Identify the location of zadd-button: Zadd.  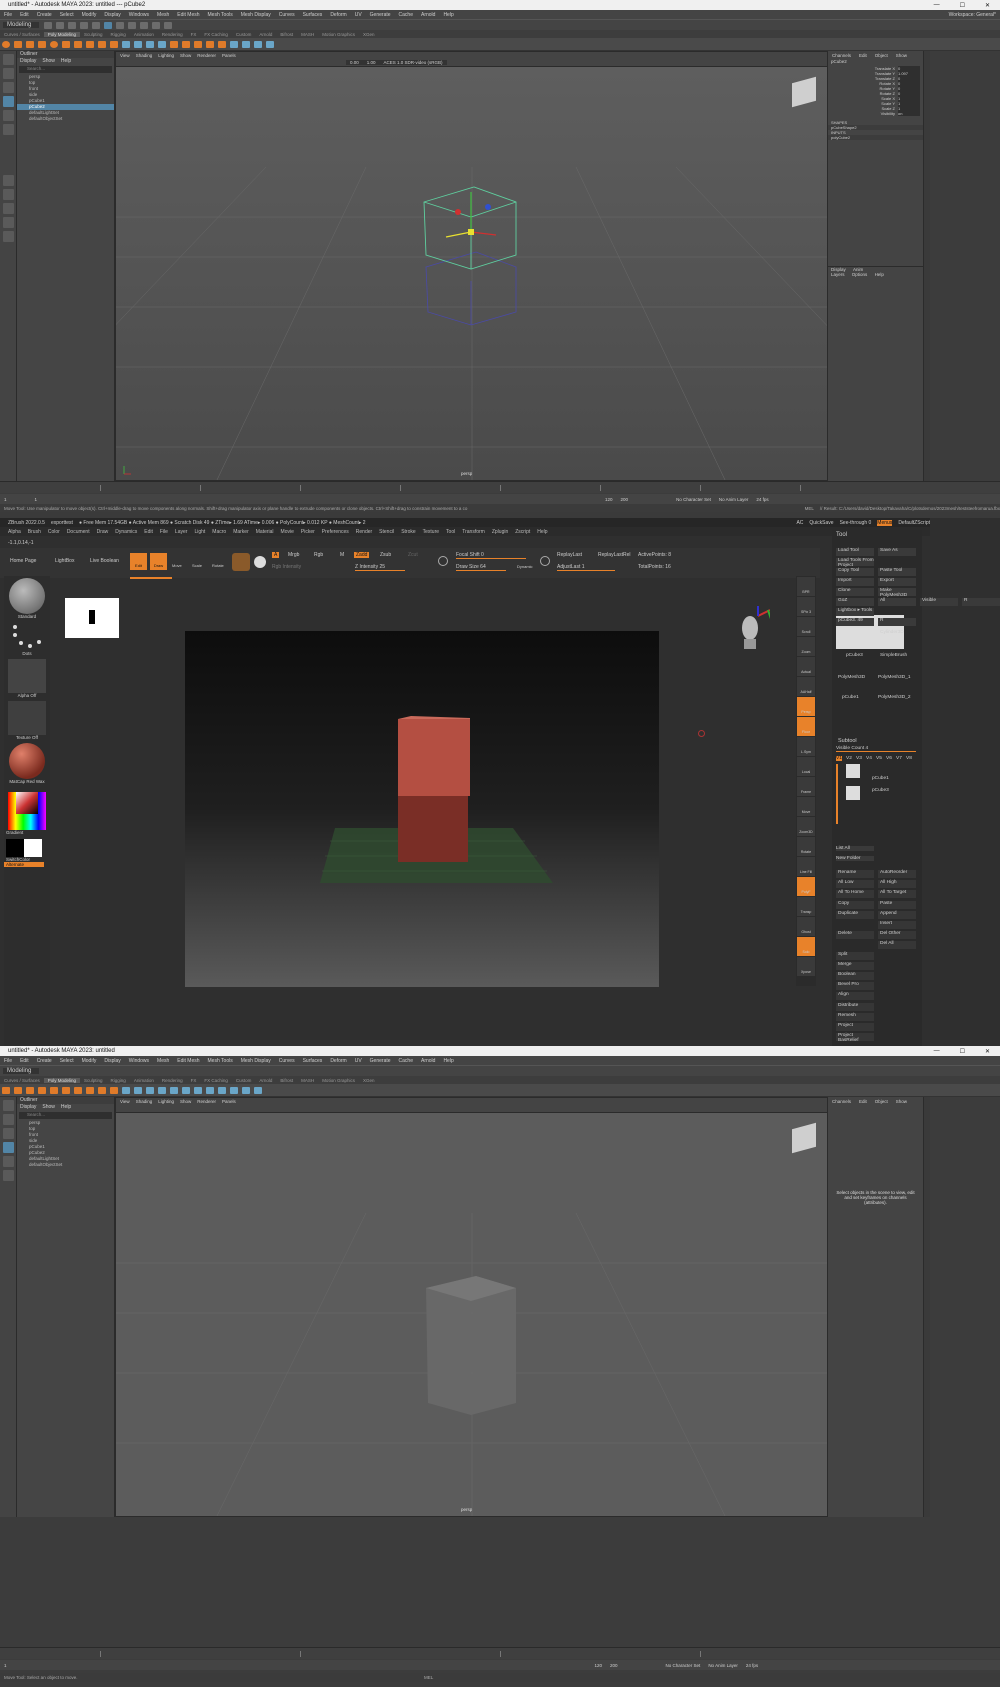
(362, 555).